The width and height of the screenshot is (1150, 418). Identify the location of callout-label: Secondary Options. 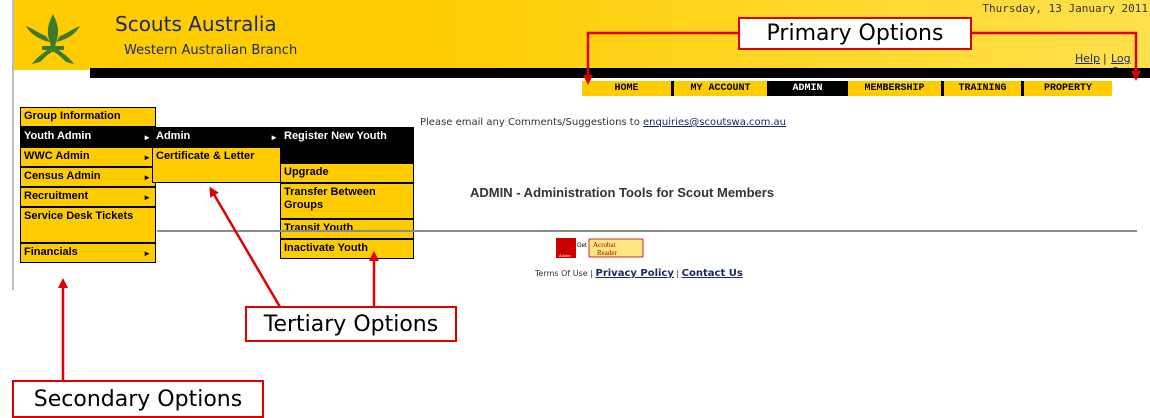
(138, 399).